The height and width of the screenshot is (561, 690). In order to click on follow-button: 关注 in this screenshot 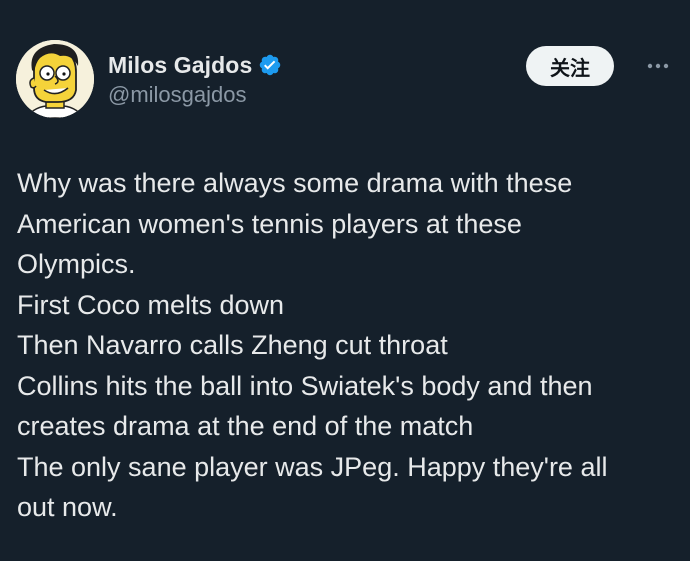, I will do `click(570, 66)`.